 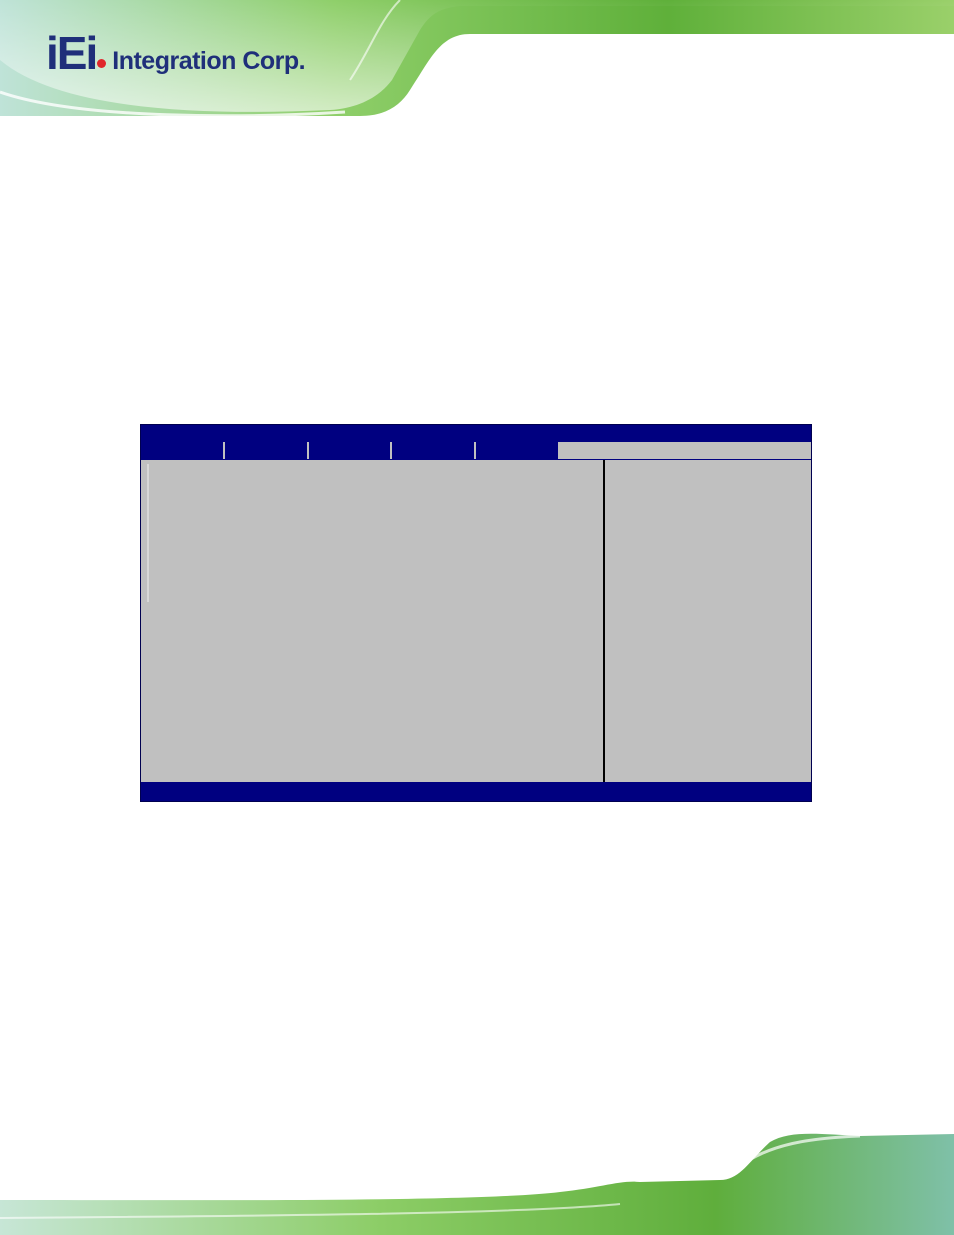 I want to click on bios-status-bar, so click(x=476, y=791).